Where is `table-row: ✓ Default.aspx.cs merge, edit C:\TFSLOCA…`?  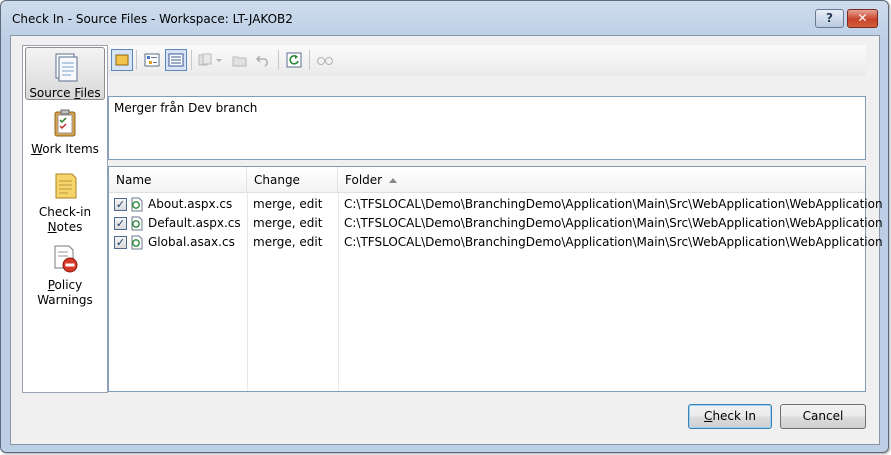
table-row: ✓ Default.aspx.cs merge, edit C:\TFSLOCA… is located at coordinates (496, 223).